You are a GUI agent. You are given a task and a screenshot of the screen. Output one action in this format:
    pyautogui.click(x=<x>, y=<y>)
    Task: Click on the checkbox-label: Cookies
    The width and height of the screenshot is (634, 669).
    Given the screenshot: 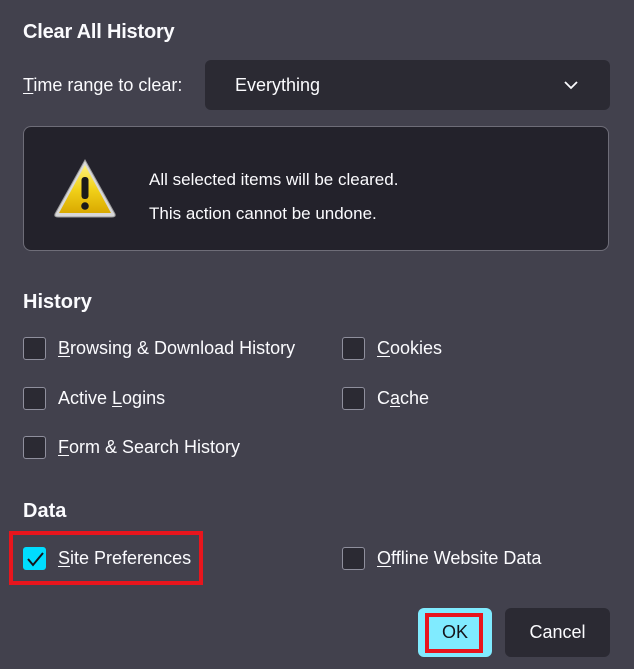 What is the action you would take?
    pyautogui.click(x=410, y=347)
    